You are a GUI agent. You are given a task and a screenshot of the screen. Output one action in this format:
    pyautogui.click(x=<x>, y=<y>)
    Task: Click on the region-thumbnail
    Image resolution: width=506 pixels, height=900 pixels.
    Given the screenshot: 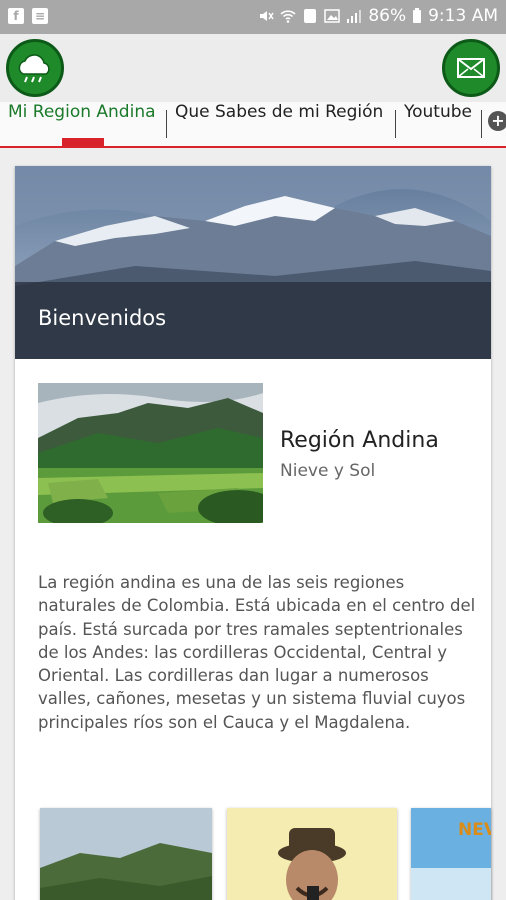 What is the action you would take?
    pyautogui.click(x=150, y=453)
    